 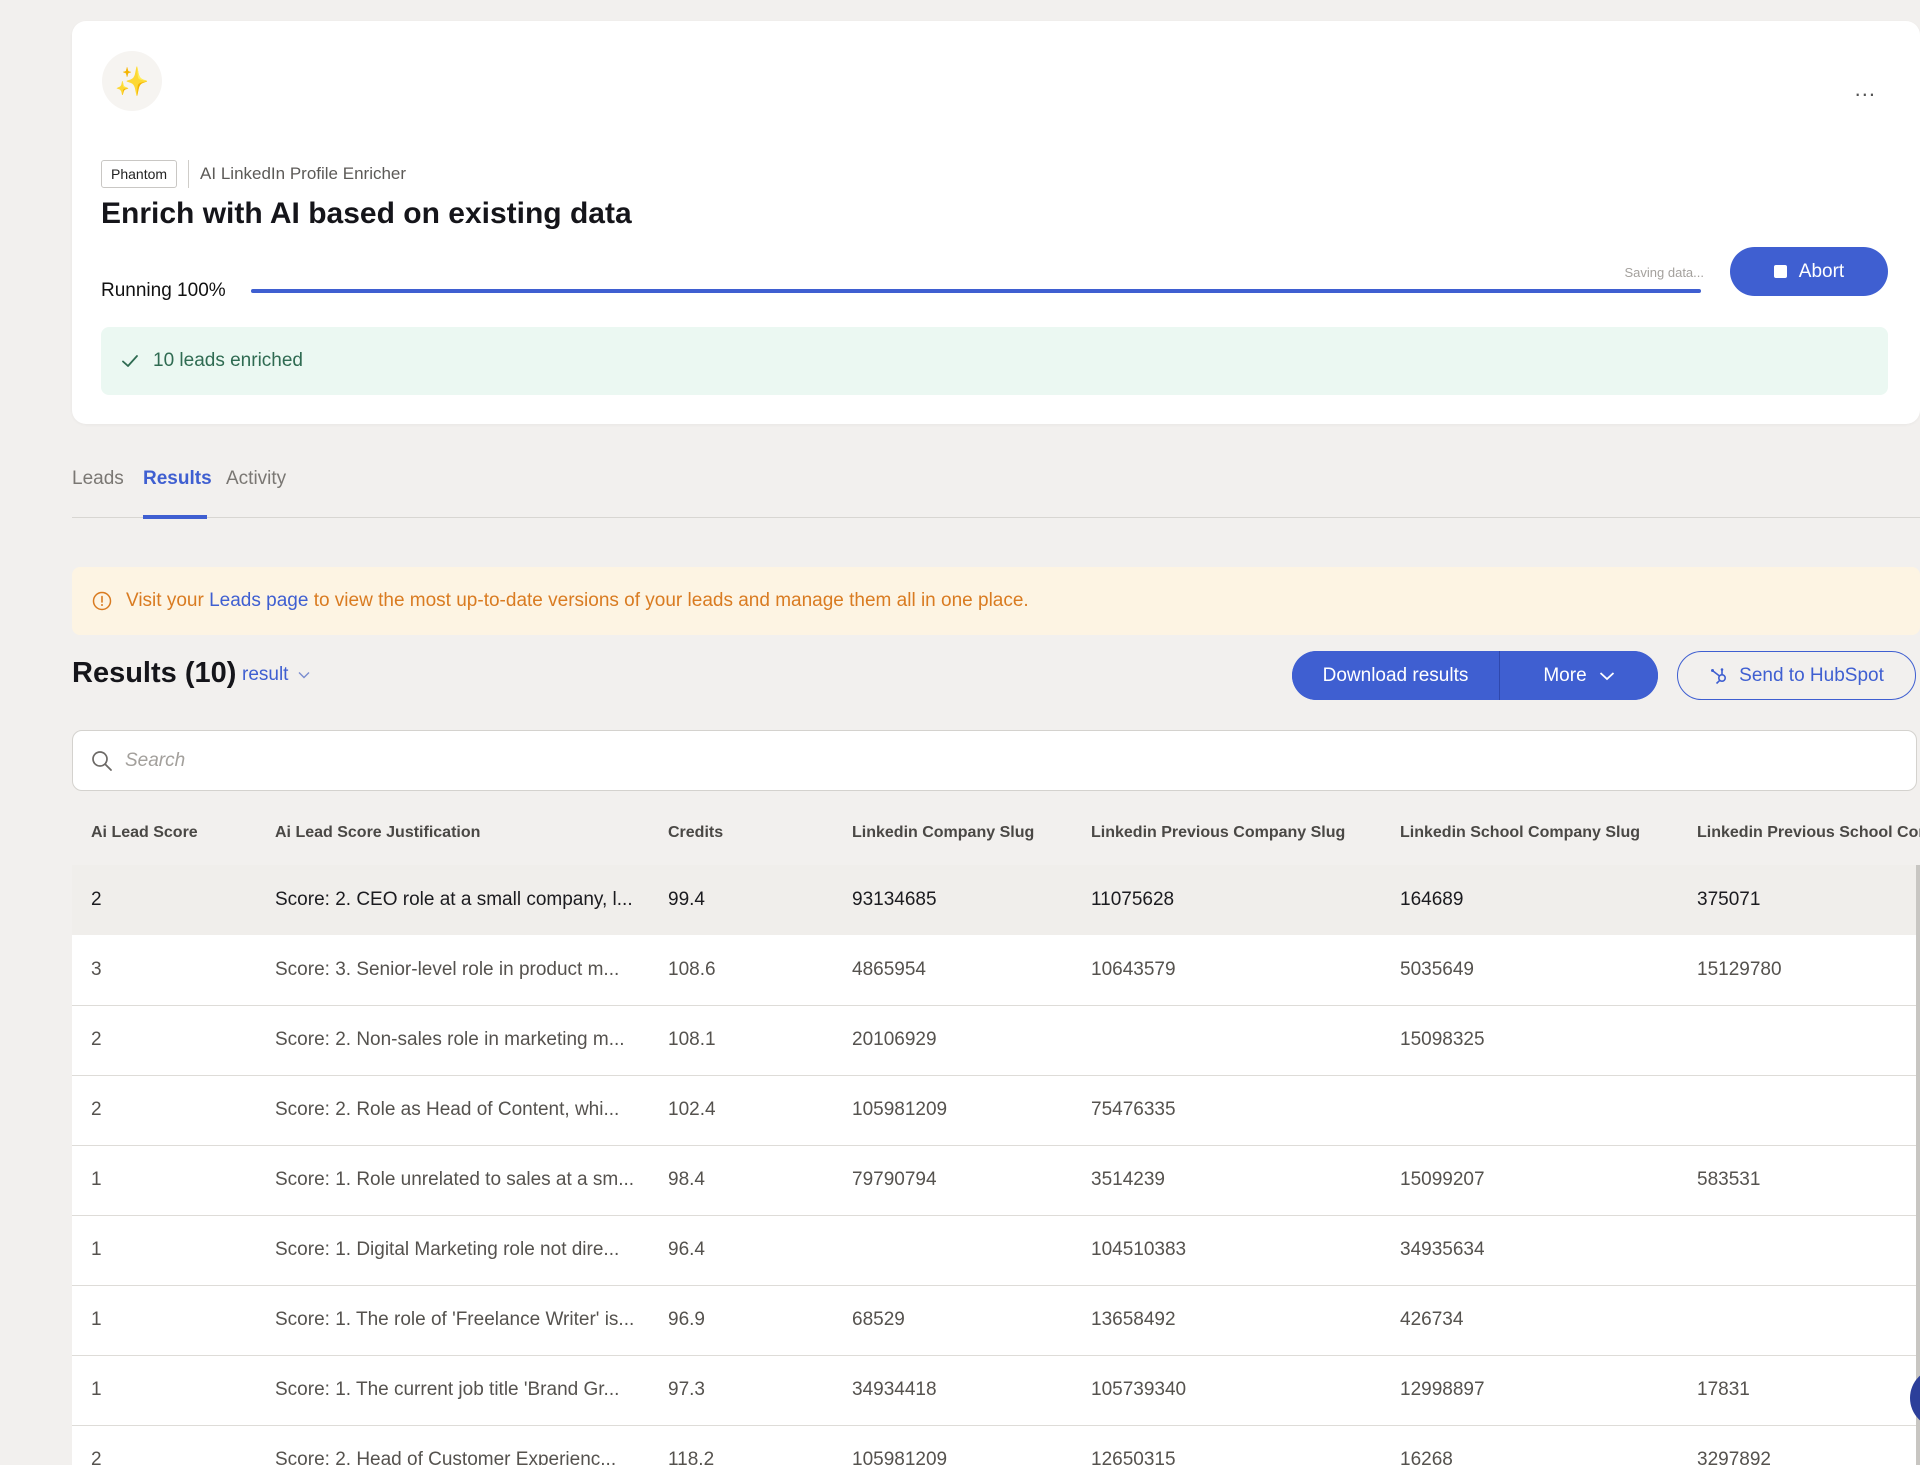 What do you see at coordinates (952, 1180) in the screenshot?
I see `table-cell: 79790794` at bounding box center [952, 1180].